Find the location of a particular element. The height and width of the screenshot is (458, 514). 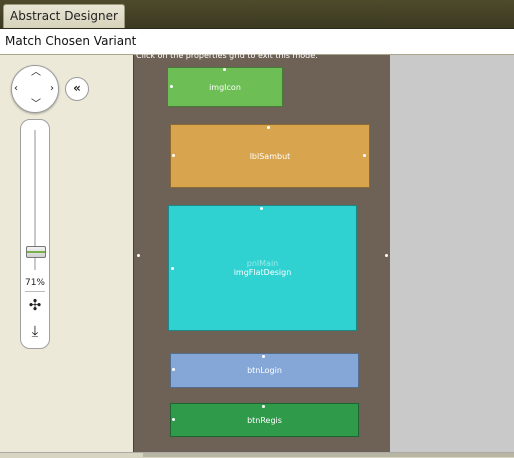

view-label: btnRegis is located at coordinates (264, 420).